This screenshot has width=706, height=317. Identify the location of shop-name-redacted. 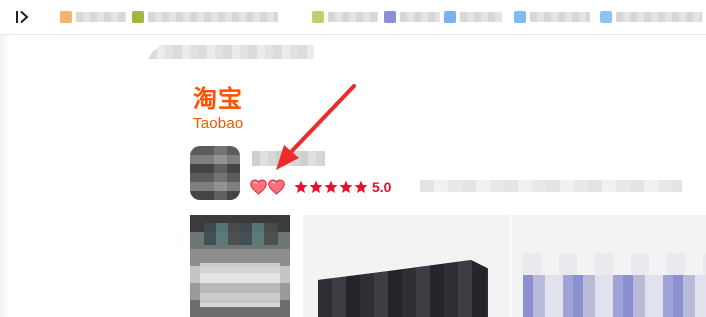
(288, 158).